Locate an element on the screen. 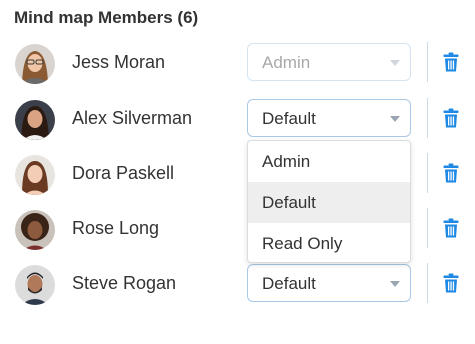 This screenshot has height=344, width=475. member-name: Alex Silverman is located at coordinates (132, 118).